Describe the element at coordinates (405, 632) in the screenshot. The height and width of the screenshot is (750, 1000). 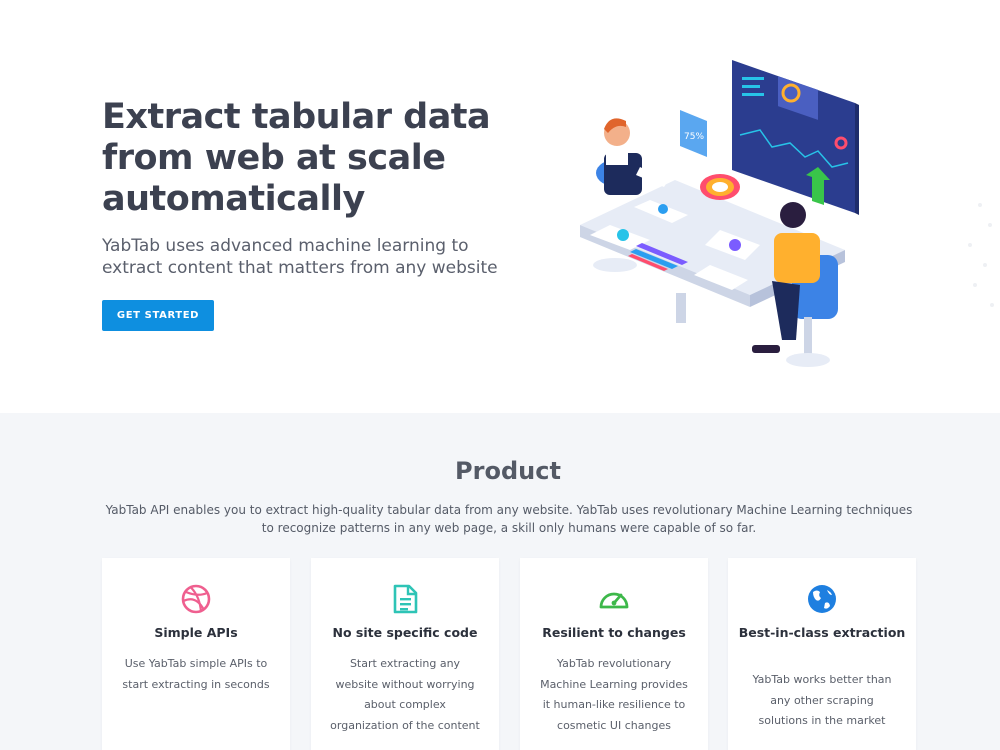
I see `feature-title: No site specific code` at that location.